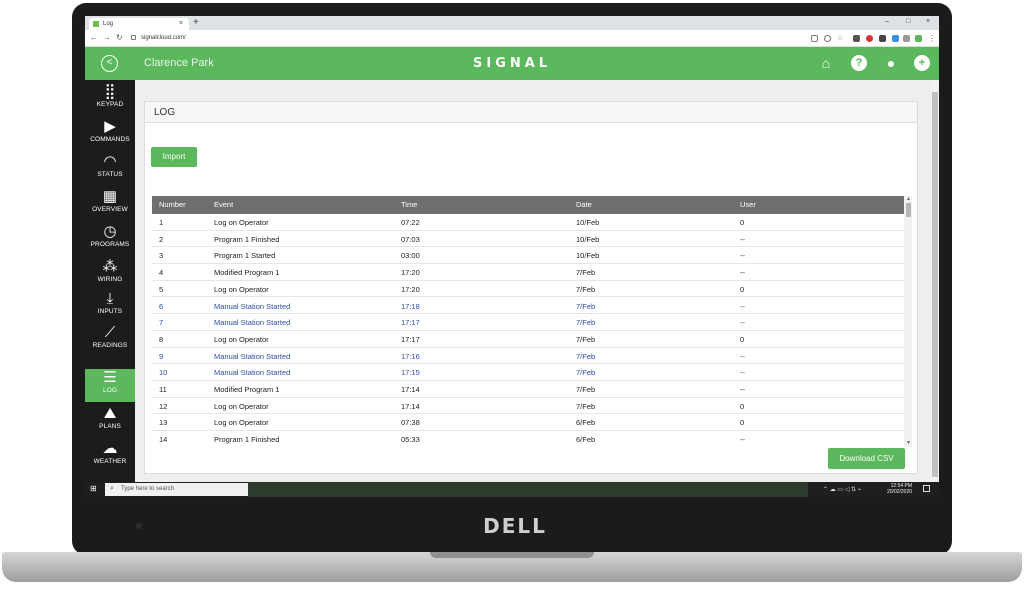  Describe the element at coordinates (814, 38) in the screenshot. I see `key-icon` at that location.